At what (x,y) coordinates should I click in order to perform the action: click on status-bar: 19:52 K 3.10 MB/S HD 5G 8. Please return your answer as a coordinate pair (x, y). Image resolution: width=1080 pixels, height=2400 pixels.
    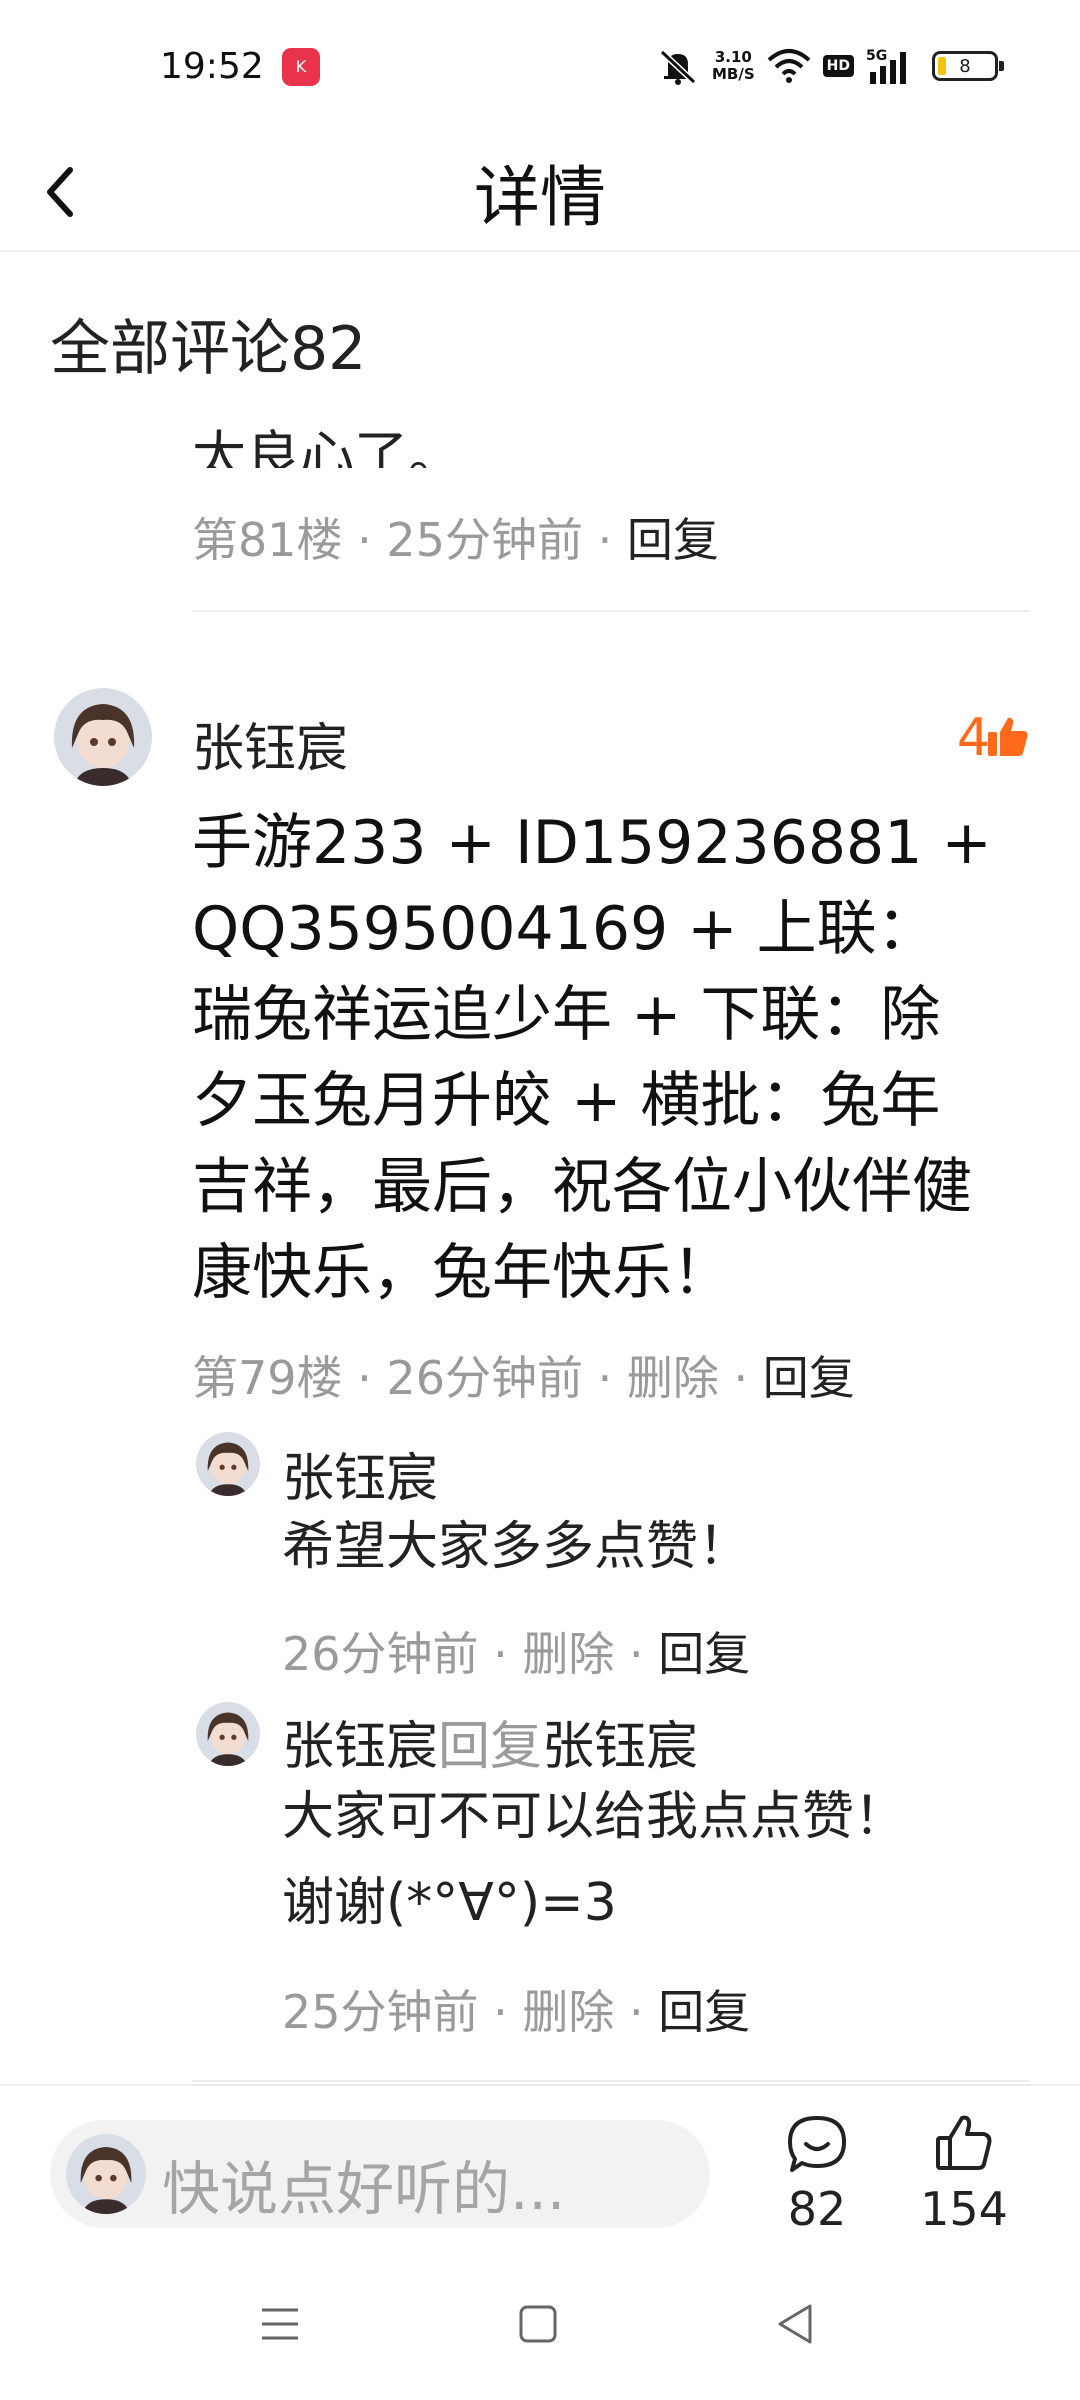
    Looking at the image, I should click on (540, 65).